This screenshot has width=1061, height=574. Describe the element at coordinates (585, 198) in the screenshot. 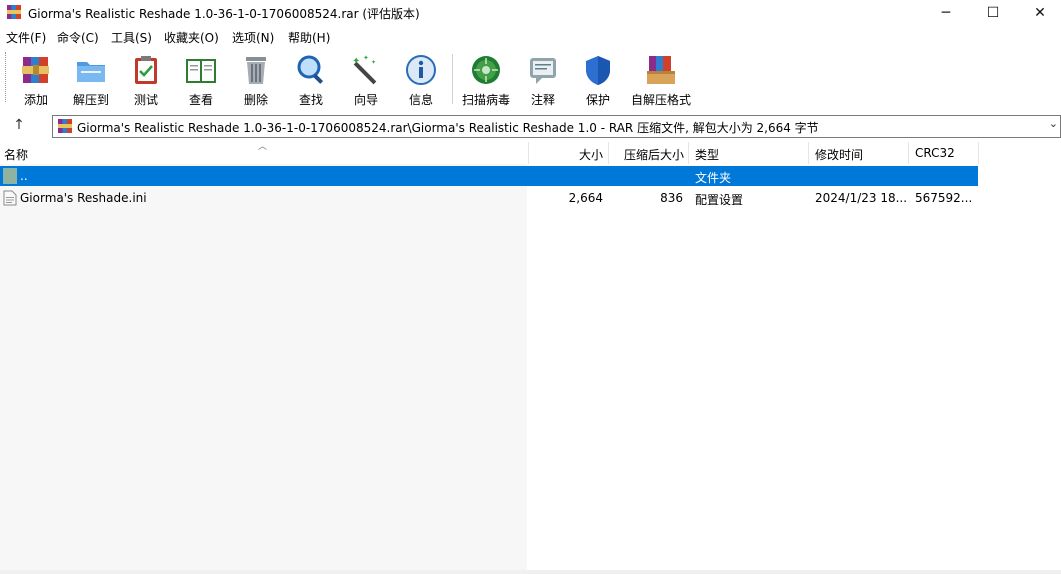

I see `row-size: 2,664` at that location.